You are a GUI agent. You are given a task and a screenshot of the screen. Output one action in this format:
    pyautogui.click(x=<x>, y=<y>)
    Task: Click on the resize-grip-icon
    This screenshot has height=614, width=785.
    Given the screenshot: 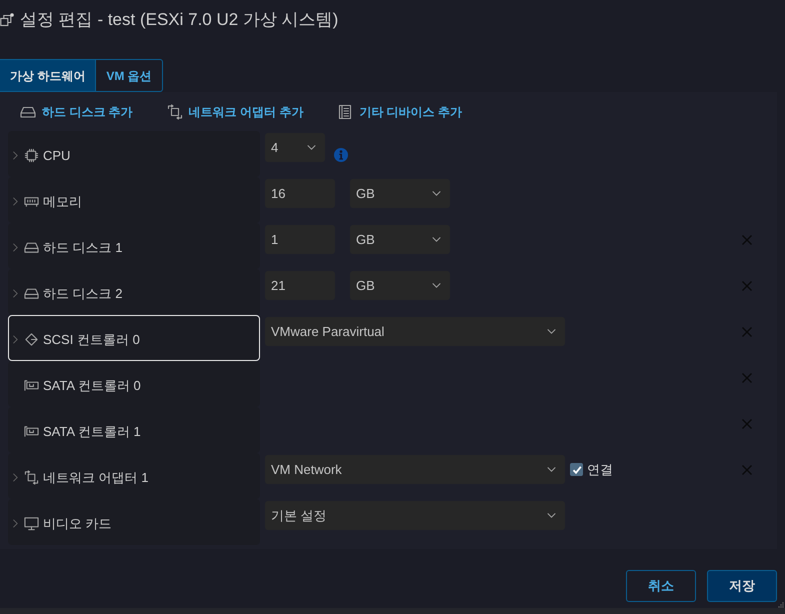 What is the action you would take?
    pyautogui.click(x=781, y=605)
    